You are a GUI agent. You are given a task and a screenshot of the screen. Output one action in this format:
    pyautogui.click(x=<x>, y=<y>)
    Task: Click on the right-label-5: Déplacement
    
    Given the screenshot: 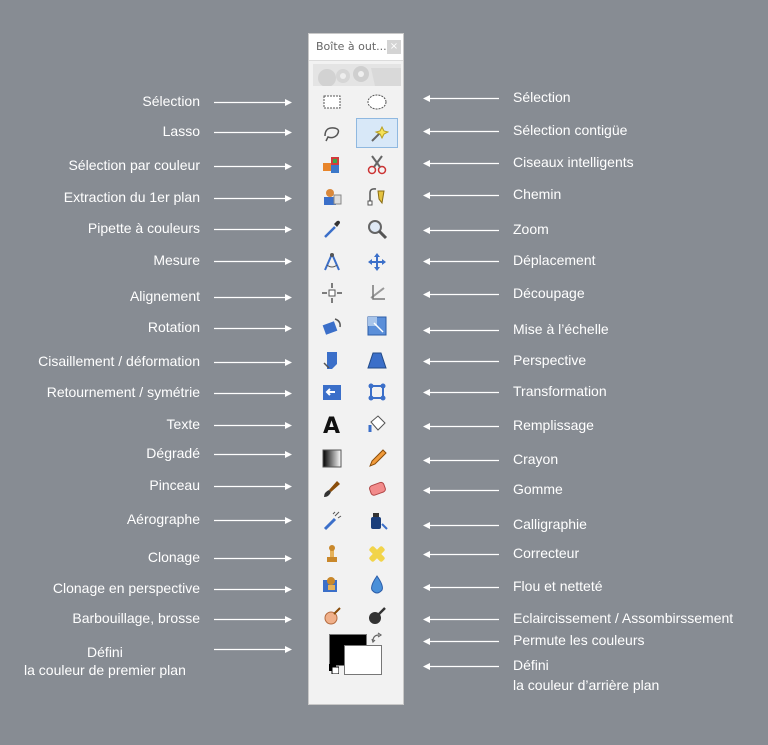 What is the action you would take?
    pyautogui.click(x=554, y=260)
    